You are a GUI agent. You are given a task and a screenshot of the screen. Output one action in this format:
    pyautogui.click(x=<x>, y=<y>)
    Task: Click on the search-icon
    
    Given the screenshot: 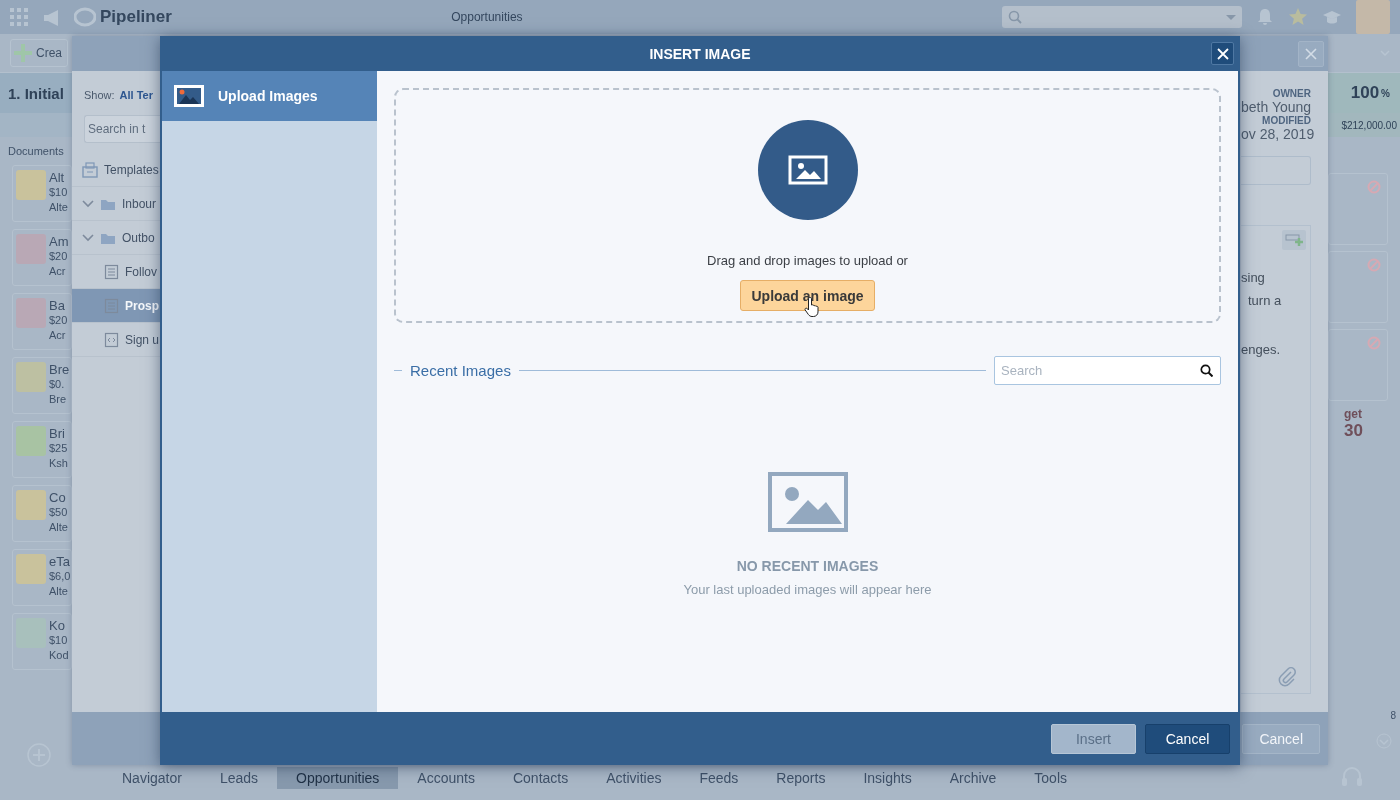 What is the action you would take?
    pyautogui.click(x=1206, y=370)
    